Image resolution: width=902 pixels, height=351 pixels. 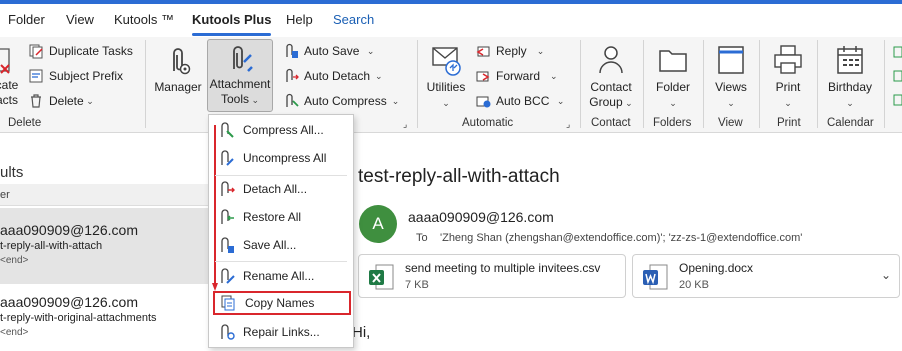 What do you see at coordinates (9, 85) in the screenshot?
I see `cut-label-1: cate` at bounding box center [9, 85].